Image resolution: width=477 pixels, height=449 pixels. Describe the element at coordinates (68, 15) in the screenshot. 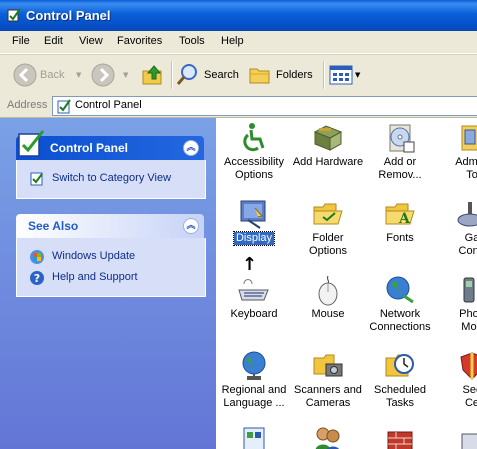

I see `window-title: Control Panel` at that location.